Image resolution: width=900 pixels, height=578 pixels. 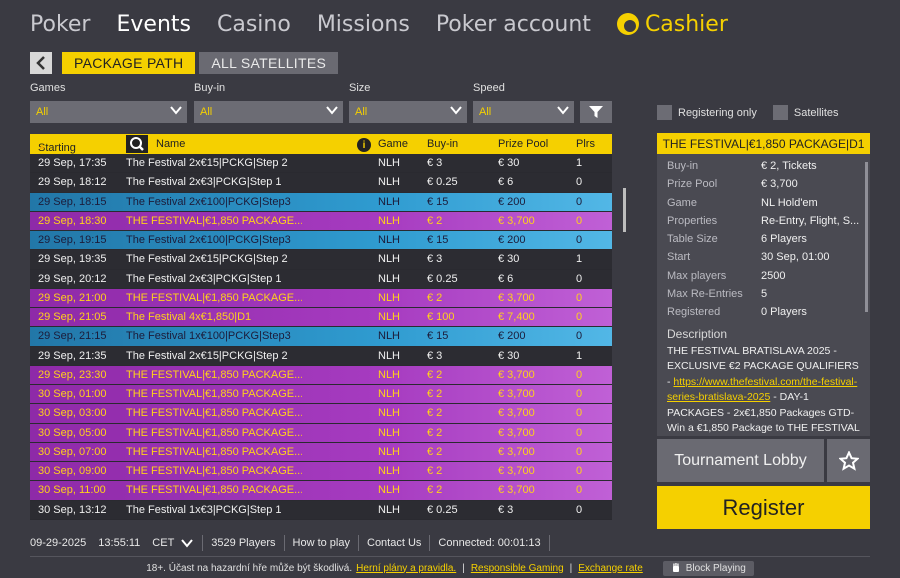 I want to click on funnel-icon, so click(x=596, y=112).